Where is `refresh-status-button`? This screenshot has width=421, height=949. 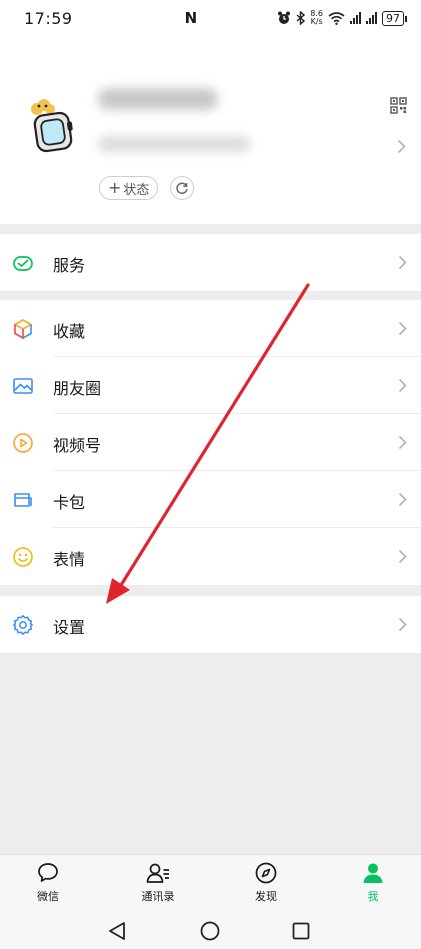
refresh-status-button is located at coordinates (182, 188).